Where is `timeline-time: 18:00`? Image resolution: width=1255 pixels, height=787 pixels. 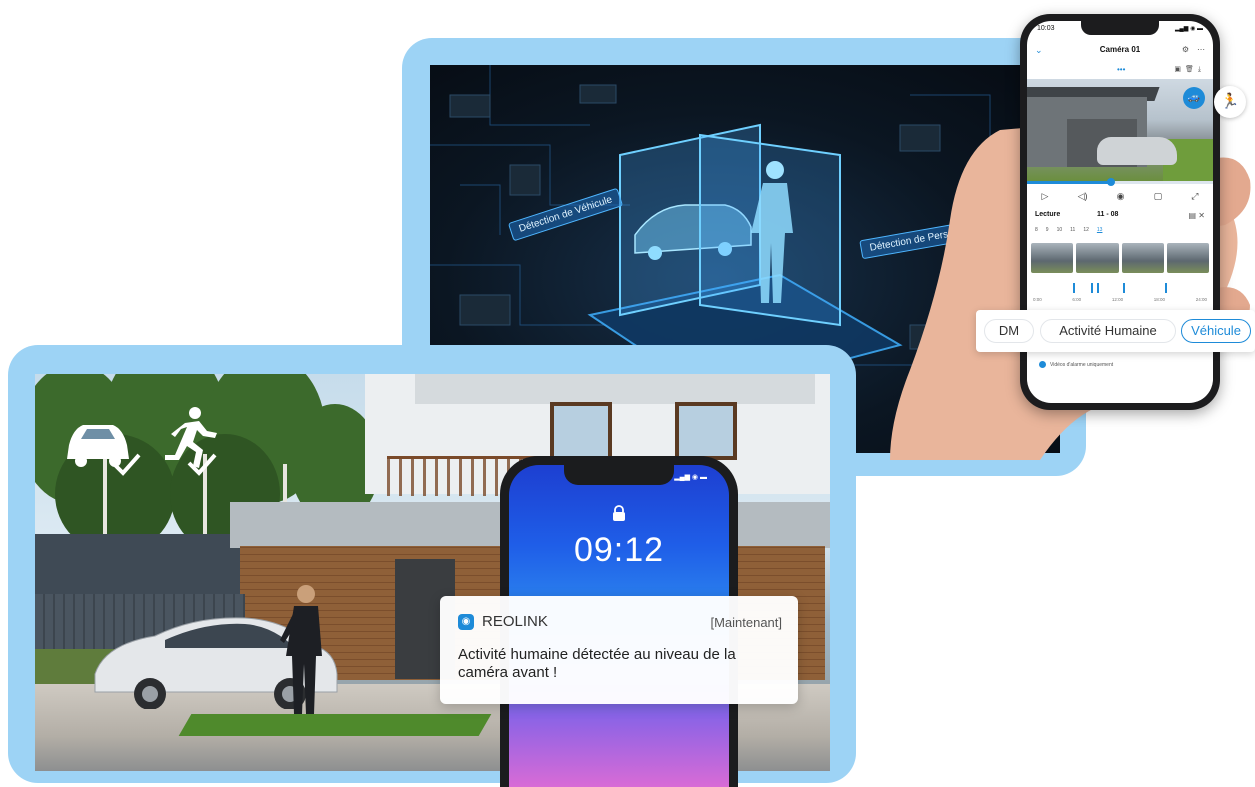 timeline-time: 18:00 is located at coordinates (1159, 299).